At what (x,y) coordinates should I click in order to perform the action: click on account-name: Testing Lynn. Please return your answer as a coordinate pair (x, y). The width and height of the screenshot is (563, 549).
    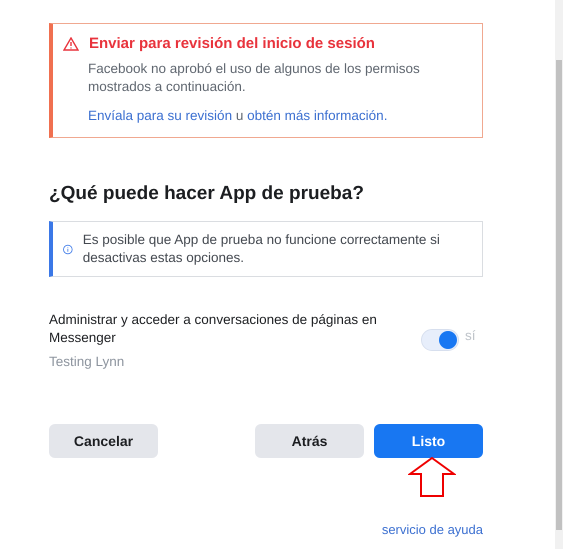
    Looking at the image, I should click on (87, 361).